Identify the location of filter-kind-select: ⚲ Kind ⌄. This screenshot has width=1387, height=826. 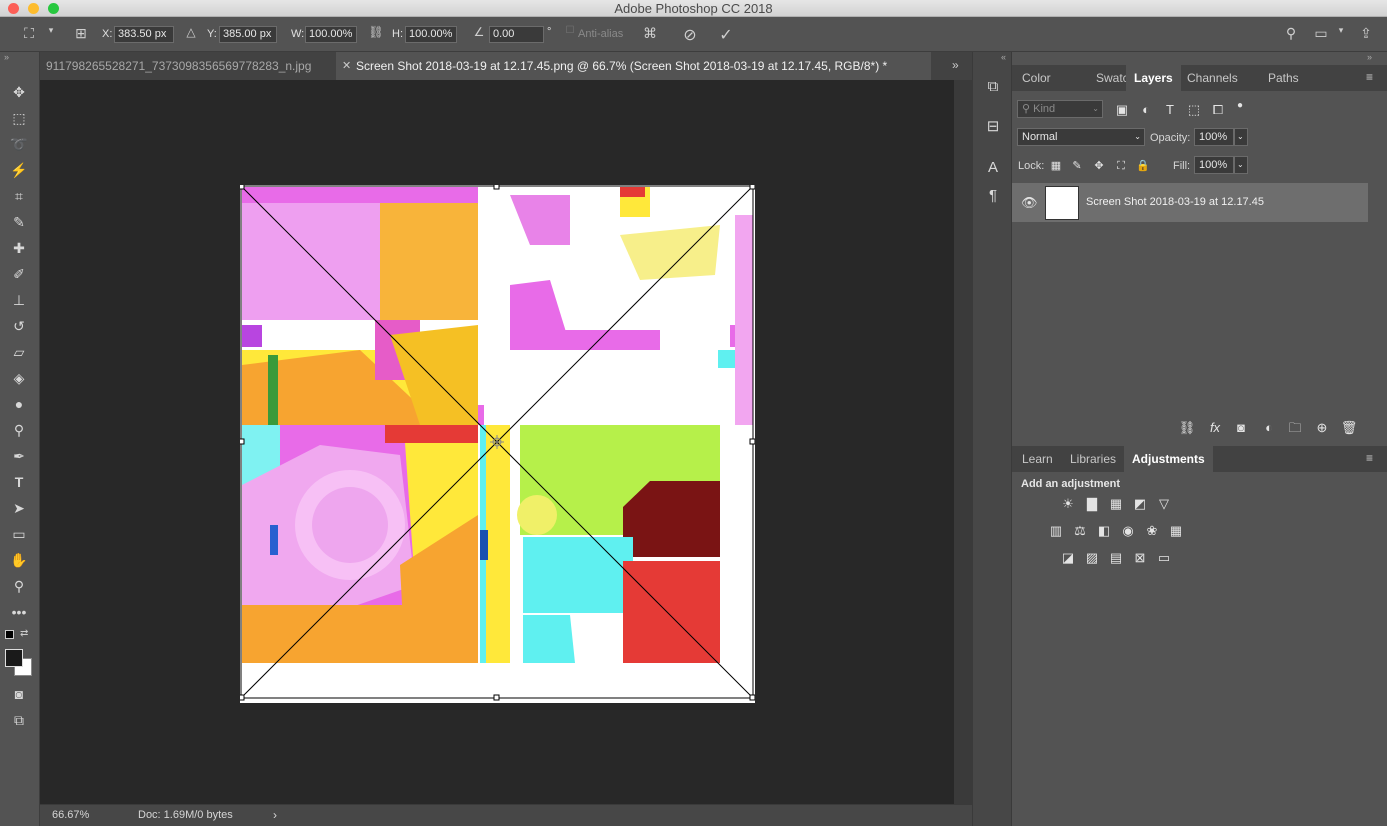
(1060, 109).